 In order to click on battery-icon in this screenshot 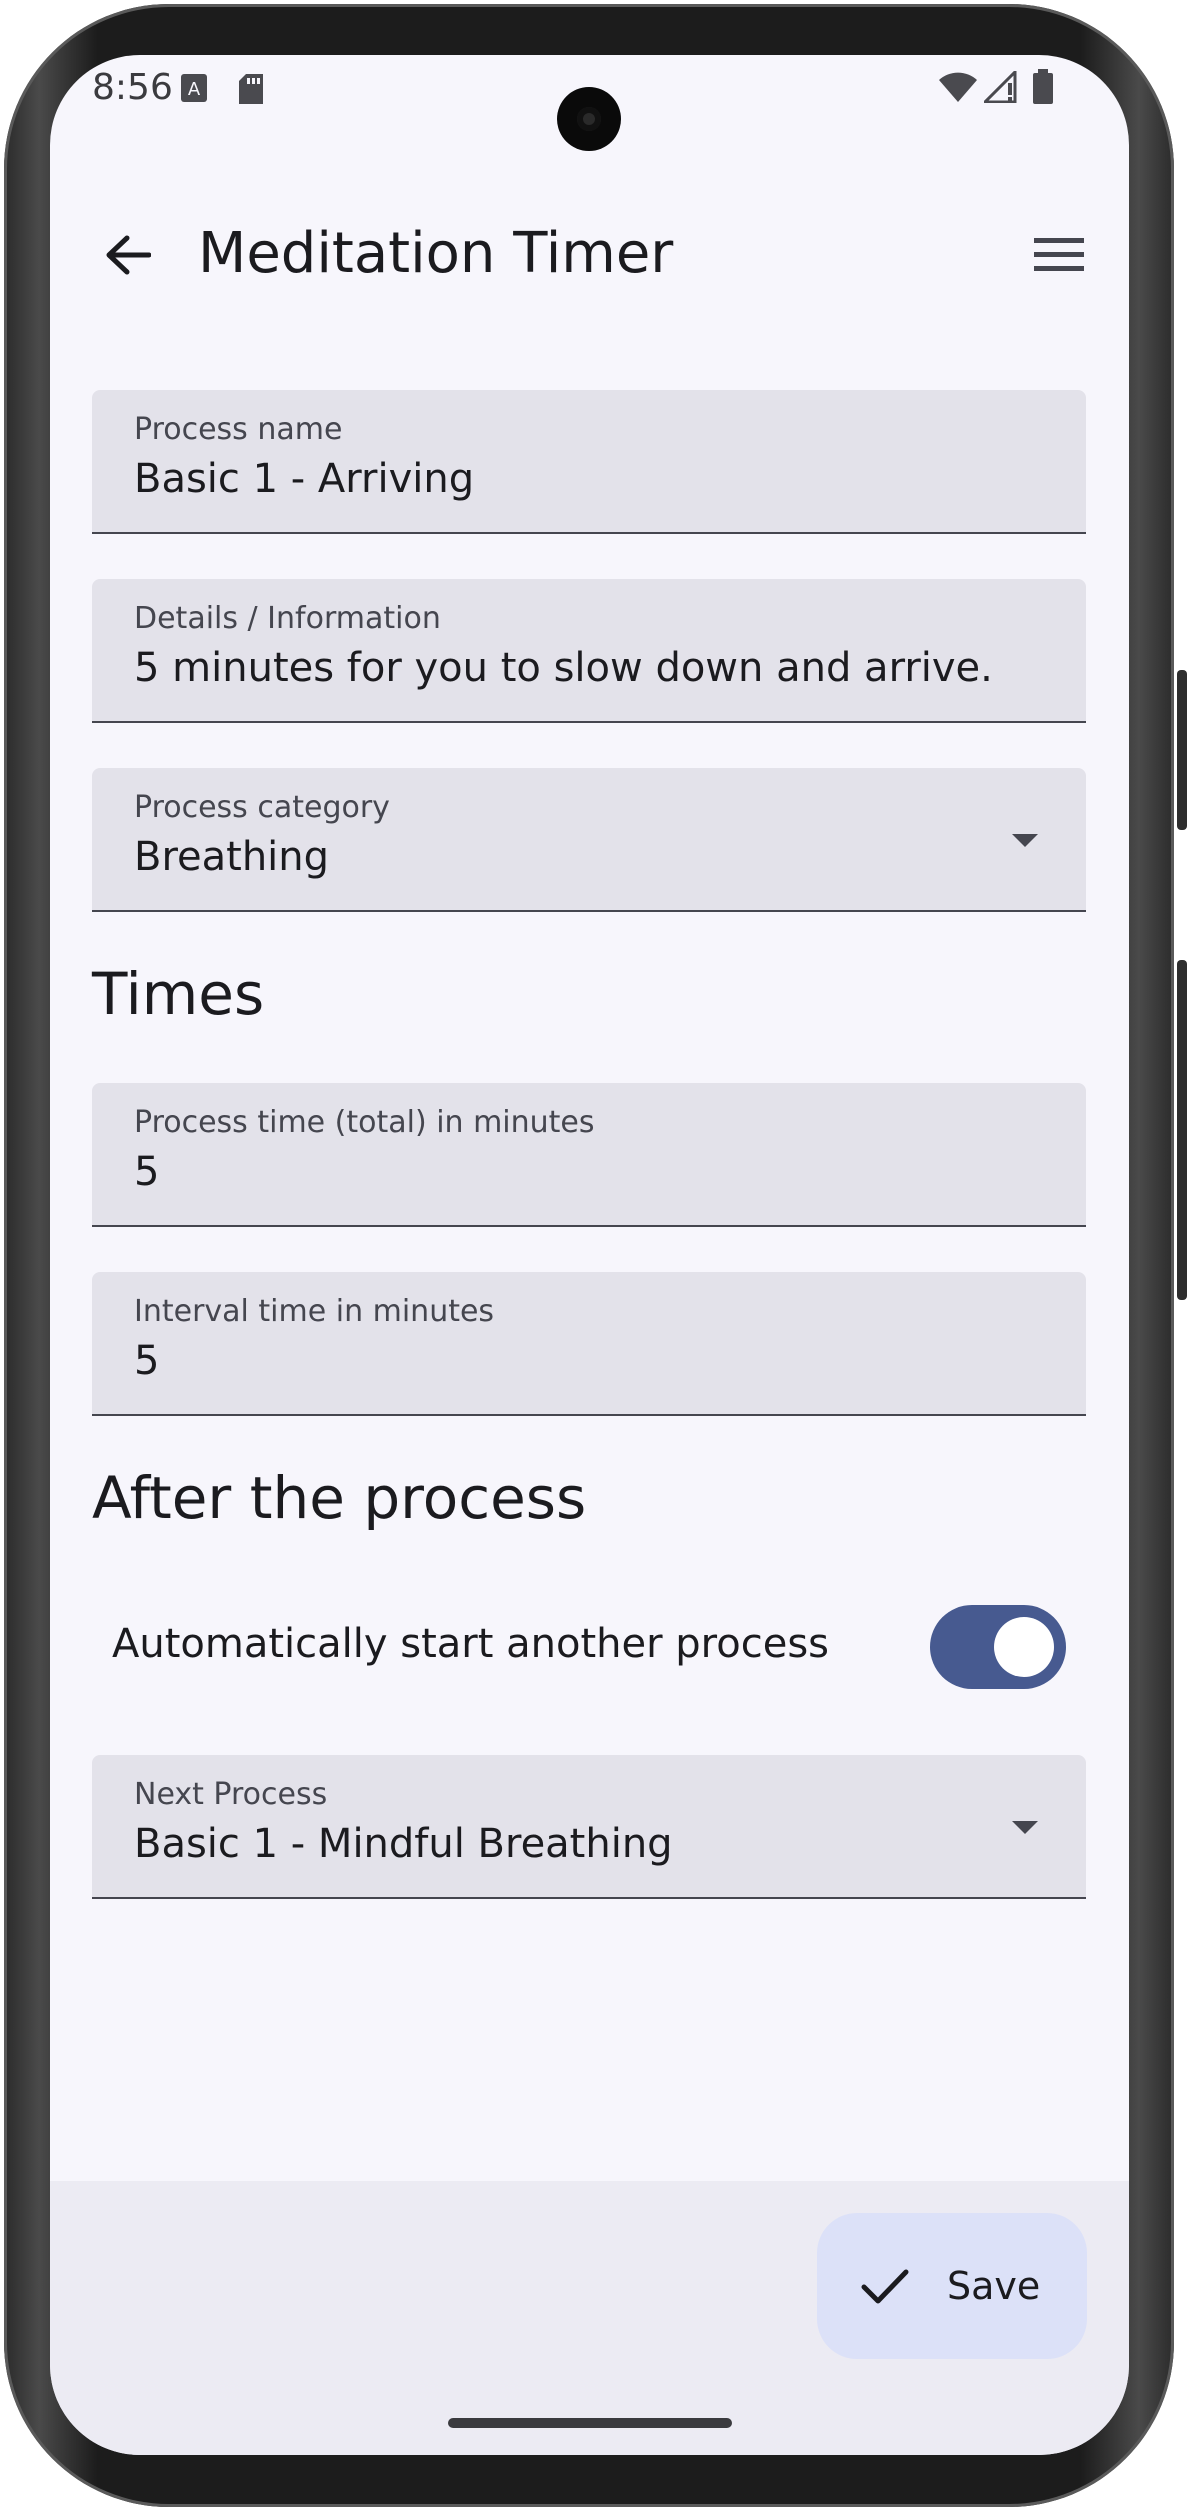, I will do `click(1043, 86)`.